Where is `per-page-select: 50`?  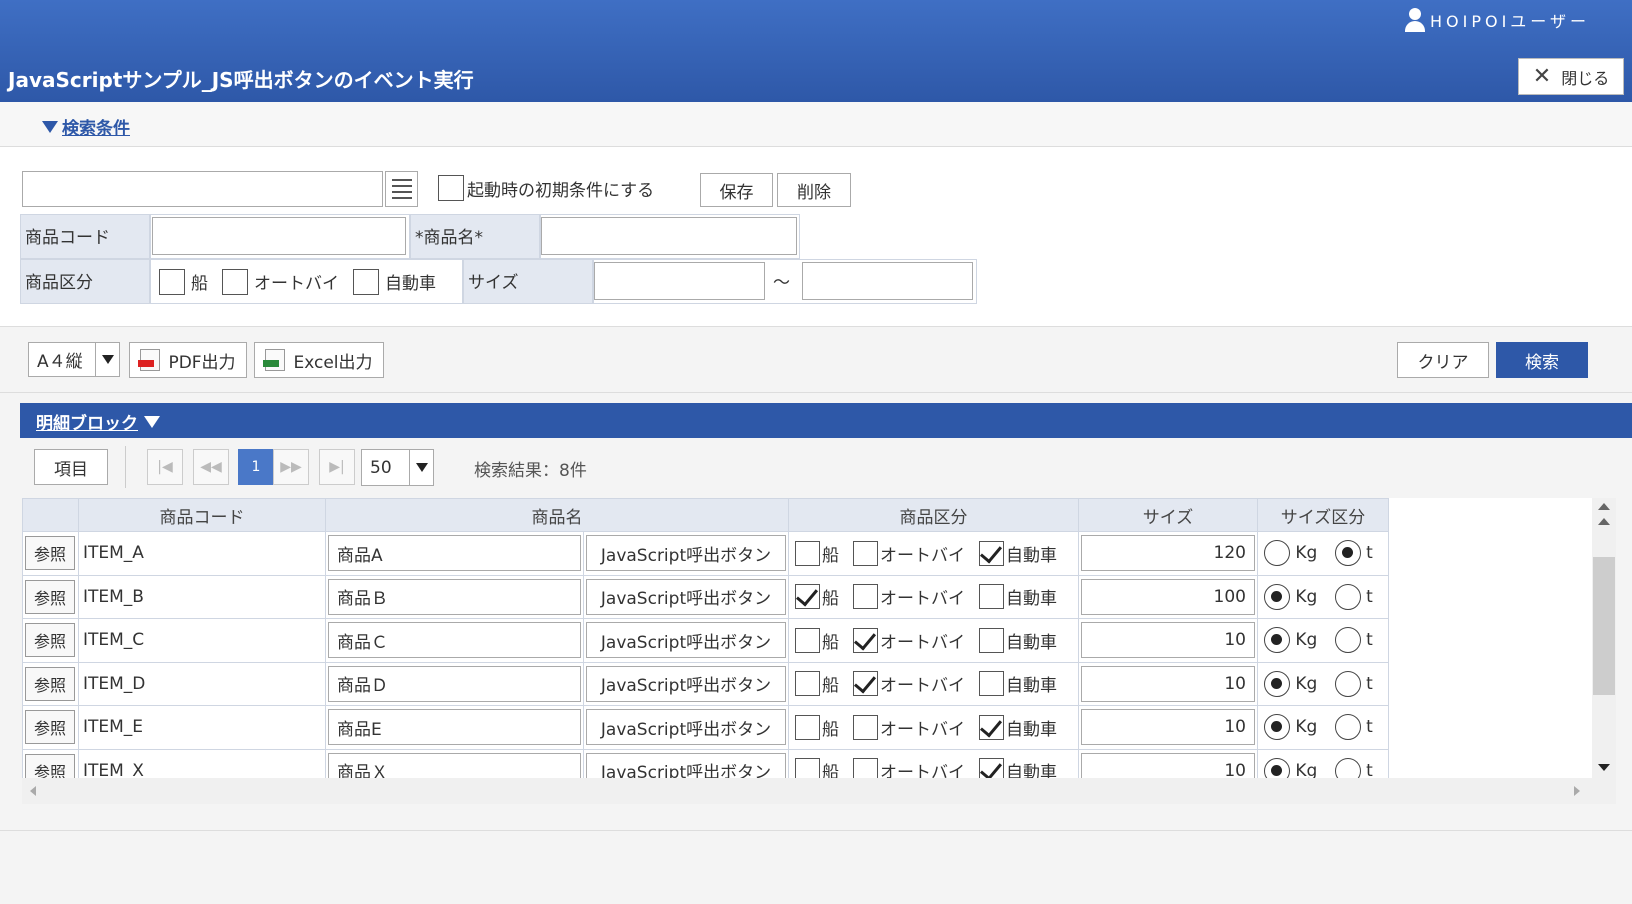
per-page-select: 50 is located at coordinates (397, 467).